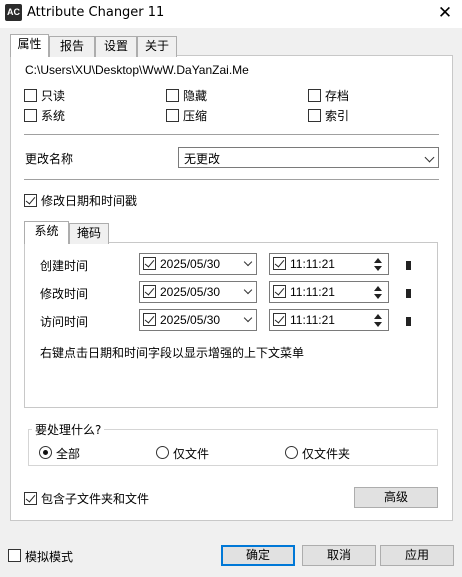 This screenshot has height=577, width=462. What do you see at coordinates (95, 499) in the screenshot?
I see `include-subfolders-label: 包含子文件夹和文件` at bounding box center [95, 499].